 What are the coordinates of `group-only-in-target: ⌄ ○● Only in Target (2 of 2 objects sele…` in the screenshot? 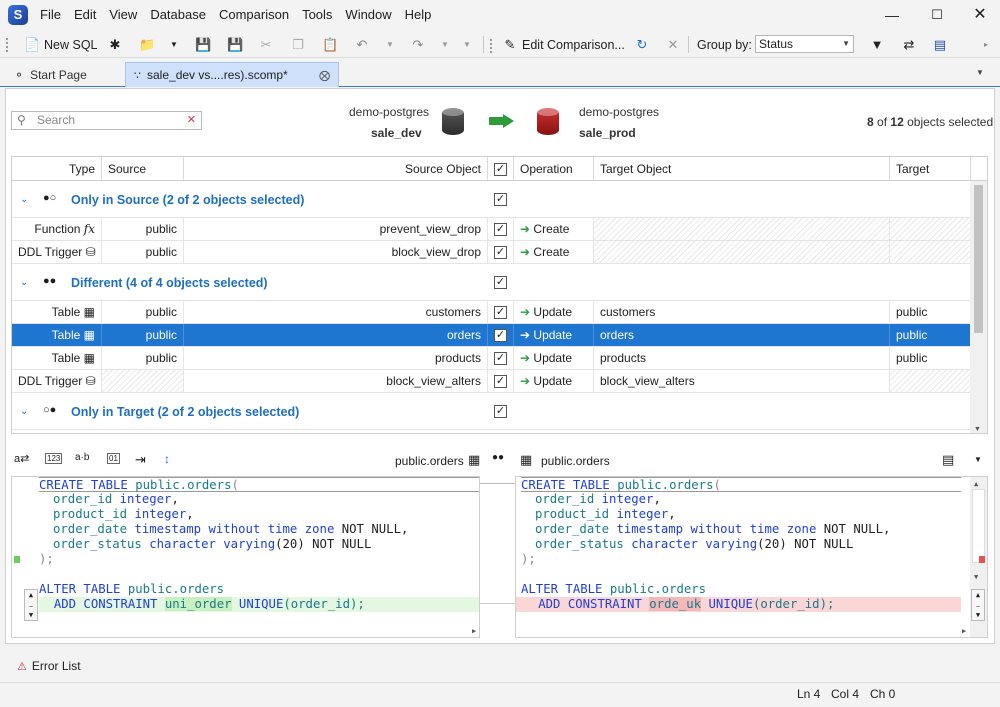 It's located at (491, 411).